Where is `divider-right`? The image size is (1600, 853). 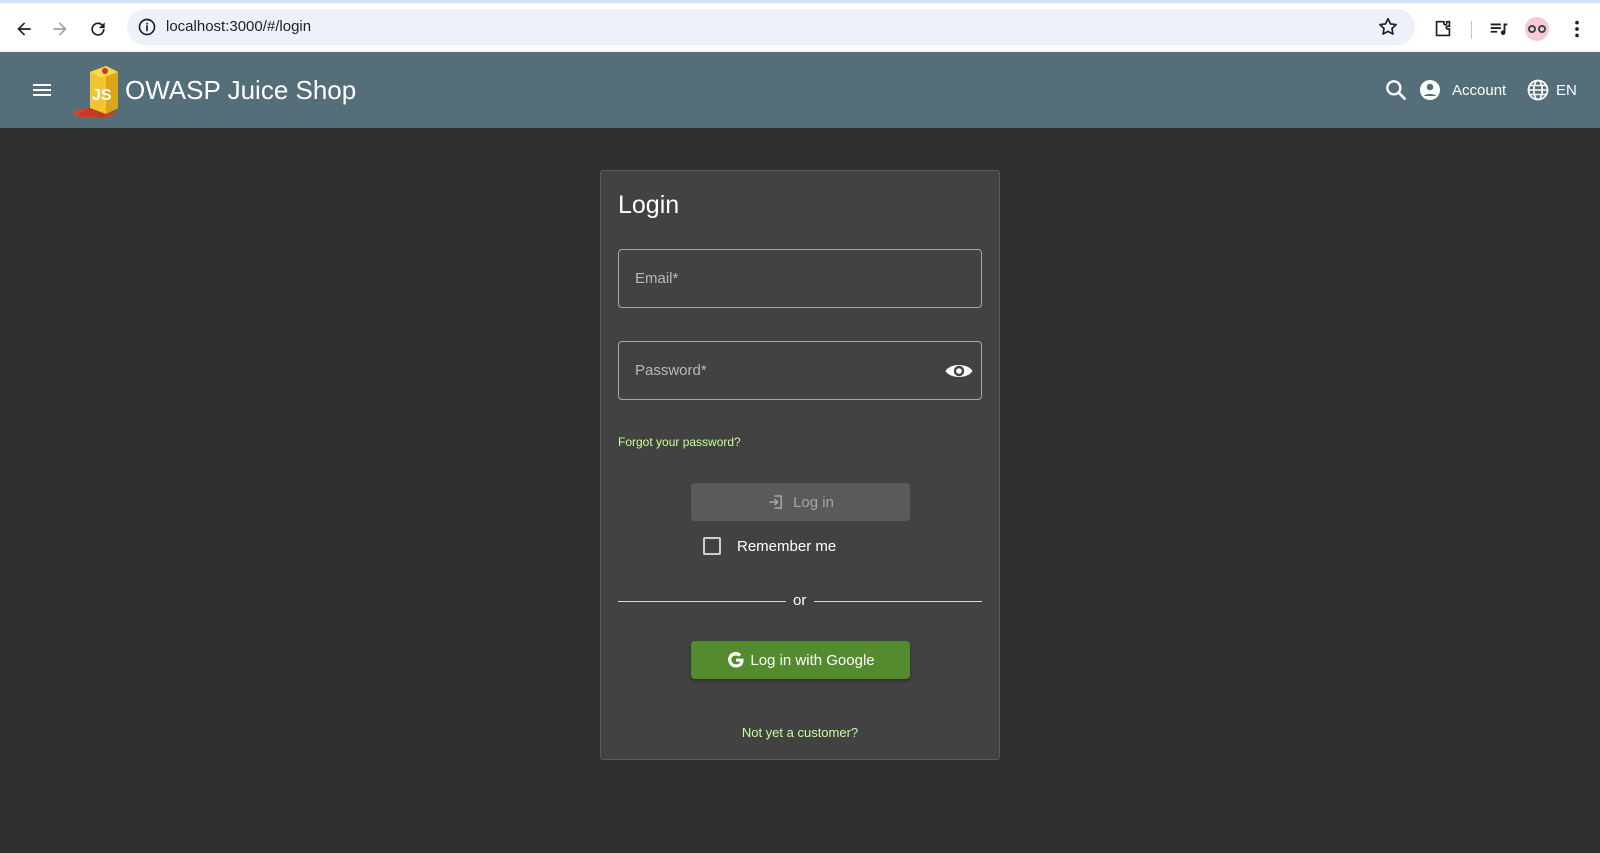 divider-right is located at coordinates (898, 601).